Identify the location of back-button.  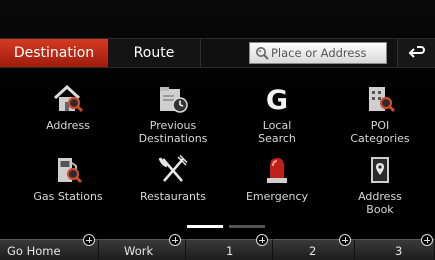
(416, 53).